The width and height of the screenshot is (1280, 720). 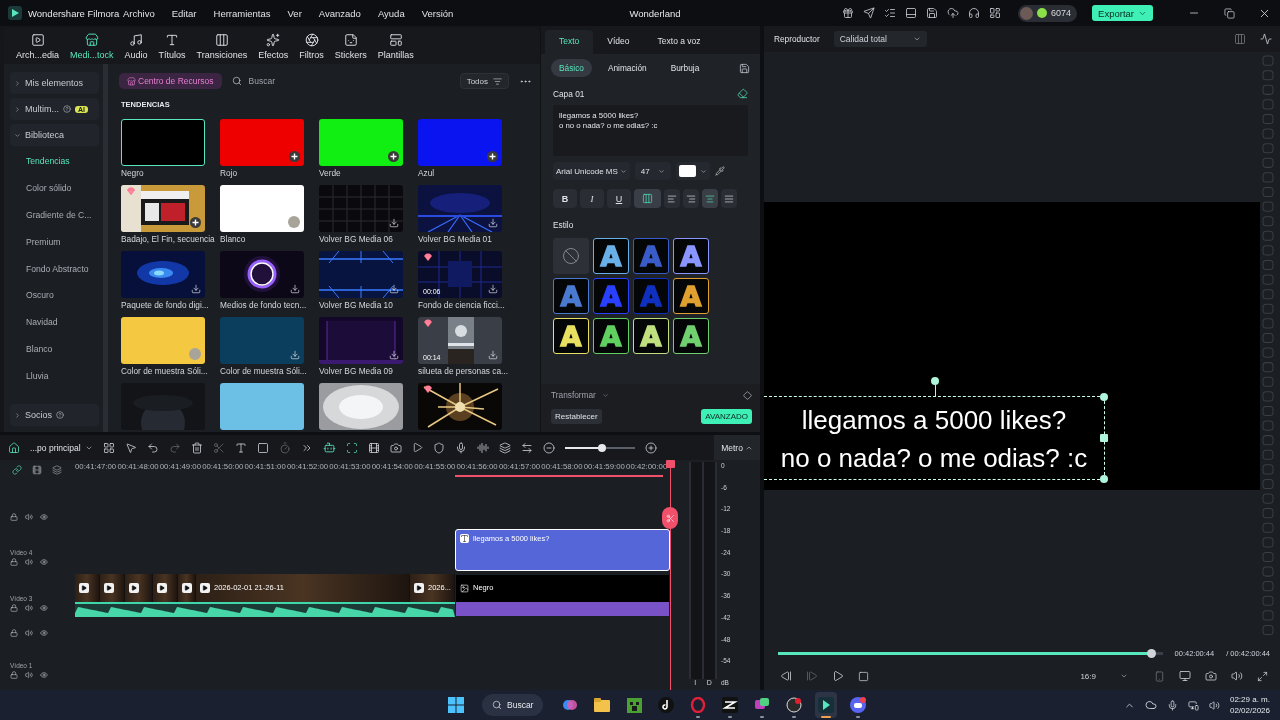 I want to click on vertical-button, so click(x=647, y=198).